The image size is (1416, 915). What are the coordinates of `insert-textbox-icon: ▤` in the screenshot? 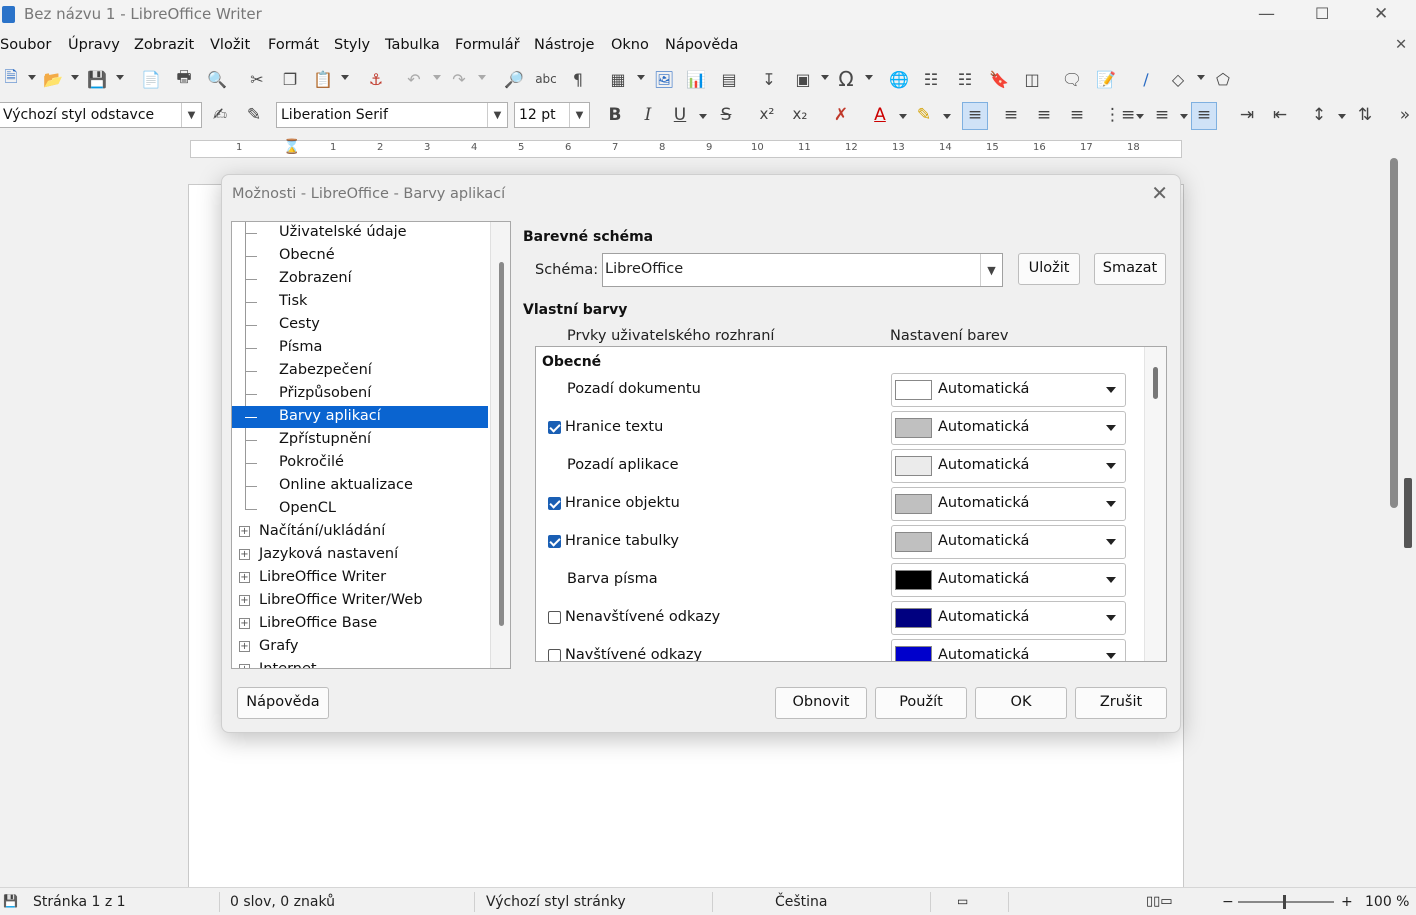 It's located at (729, 79).